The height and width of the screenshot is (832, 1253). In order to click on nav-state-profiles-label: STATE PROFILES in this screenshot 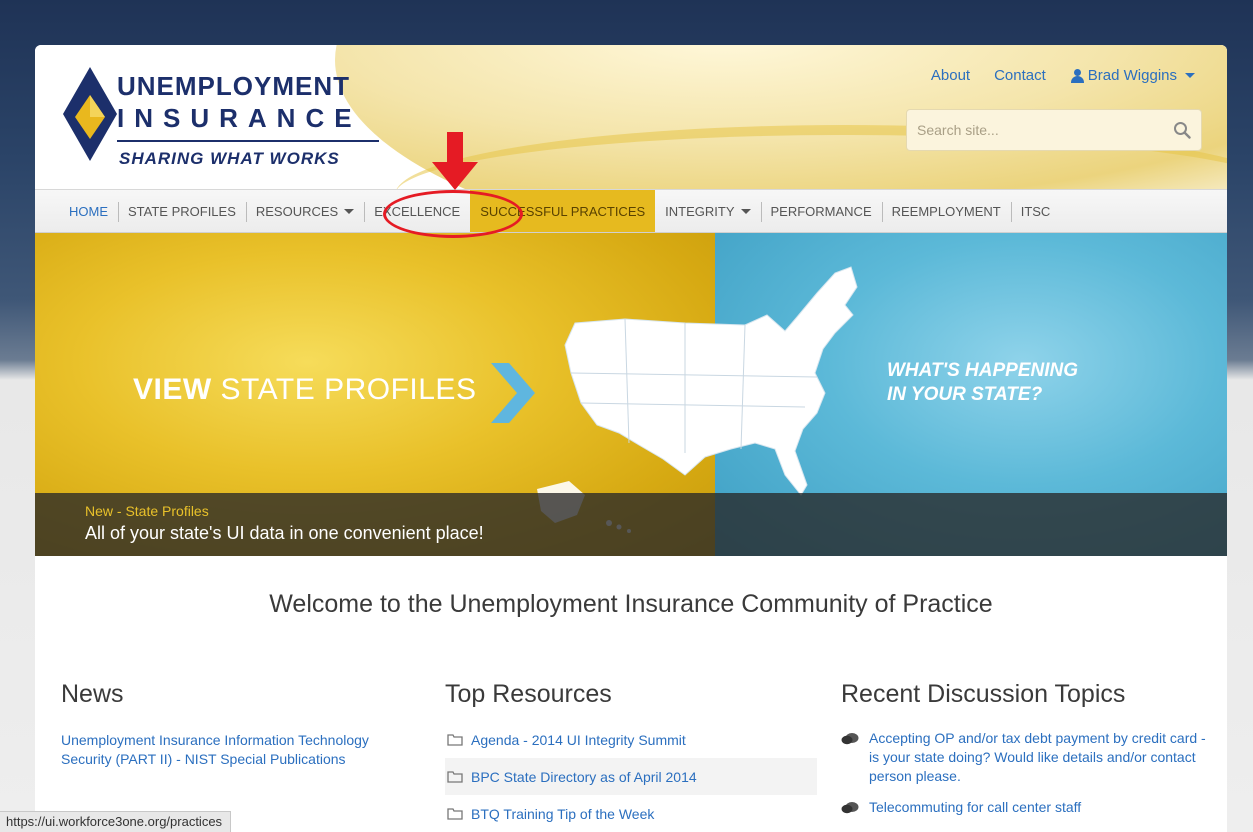, I will do `click(182, 211)`.